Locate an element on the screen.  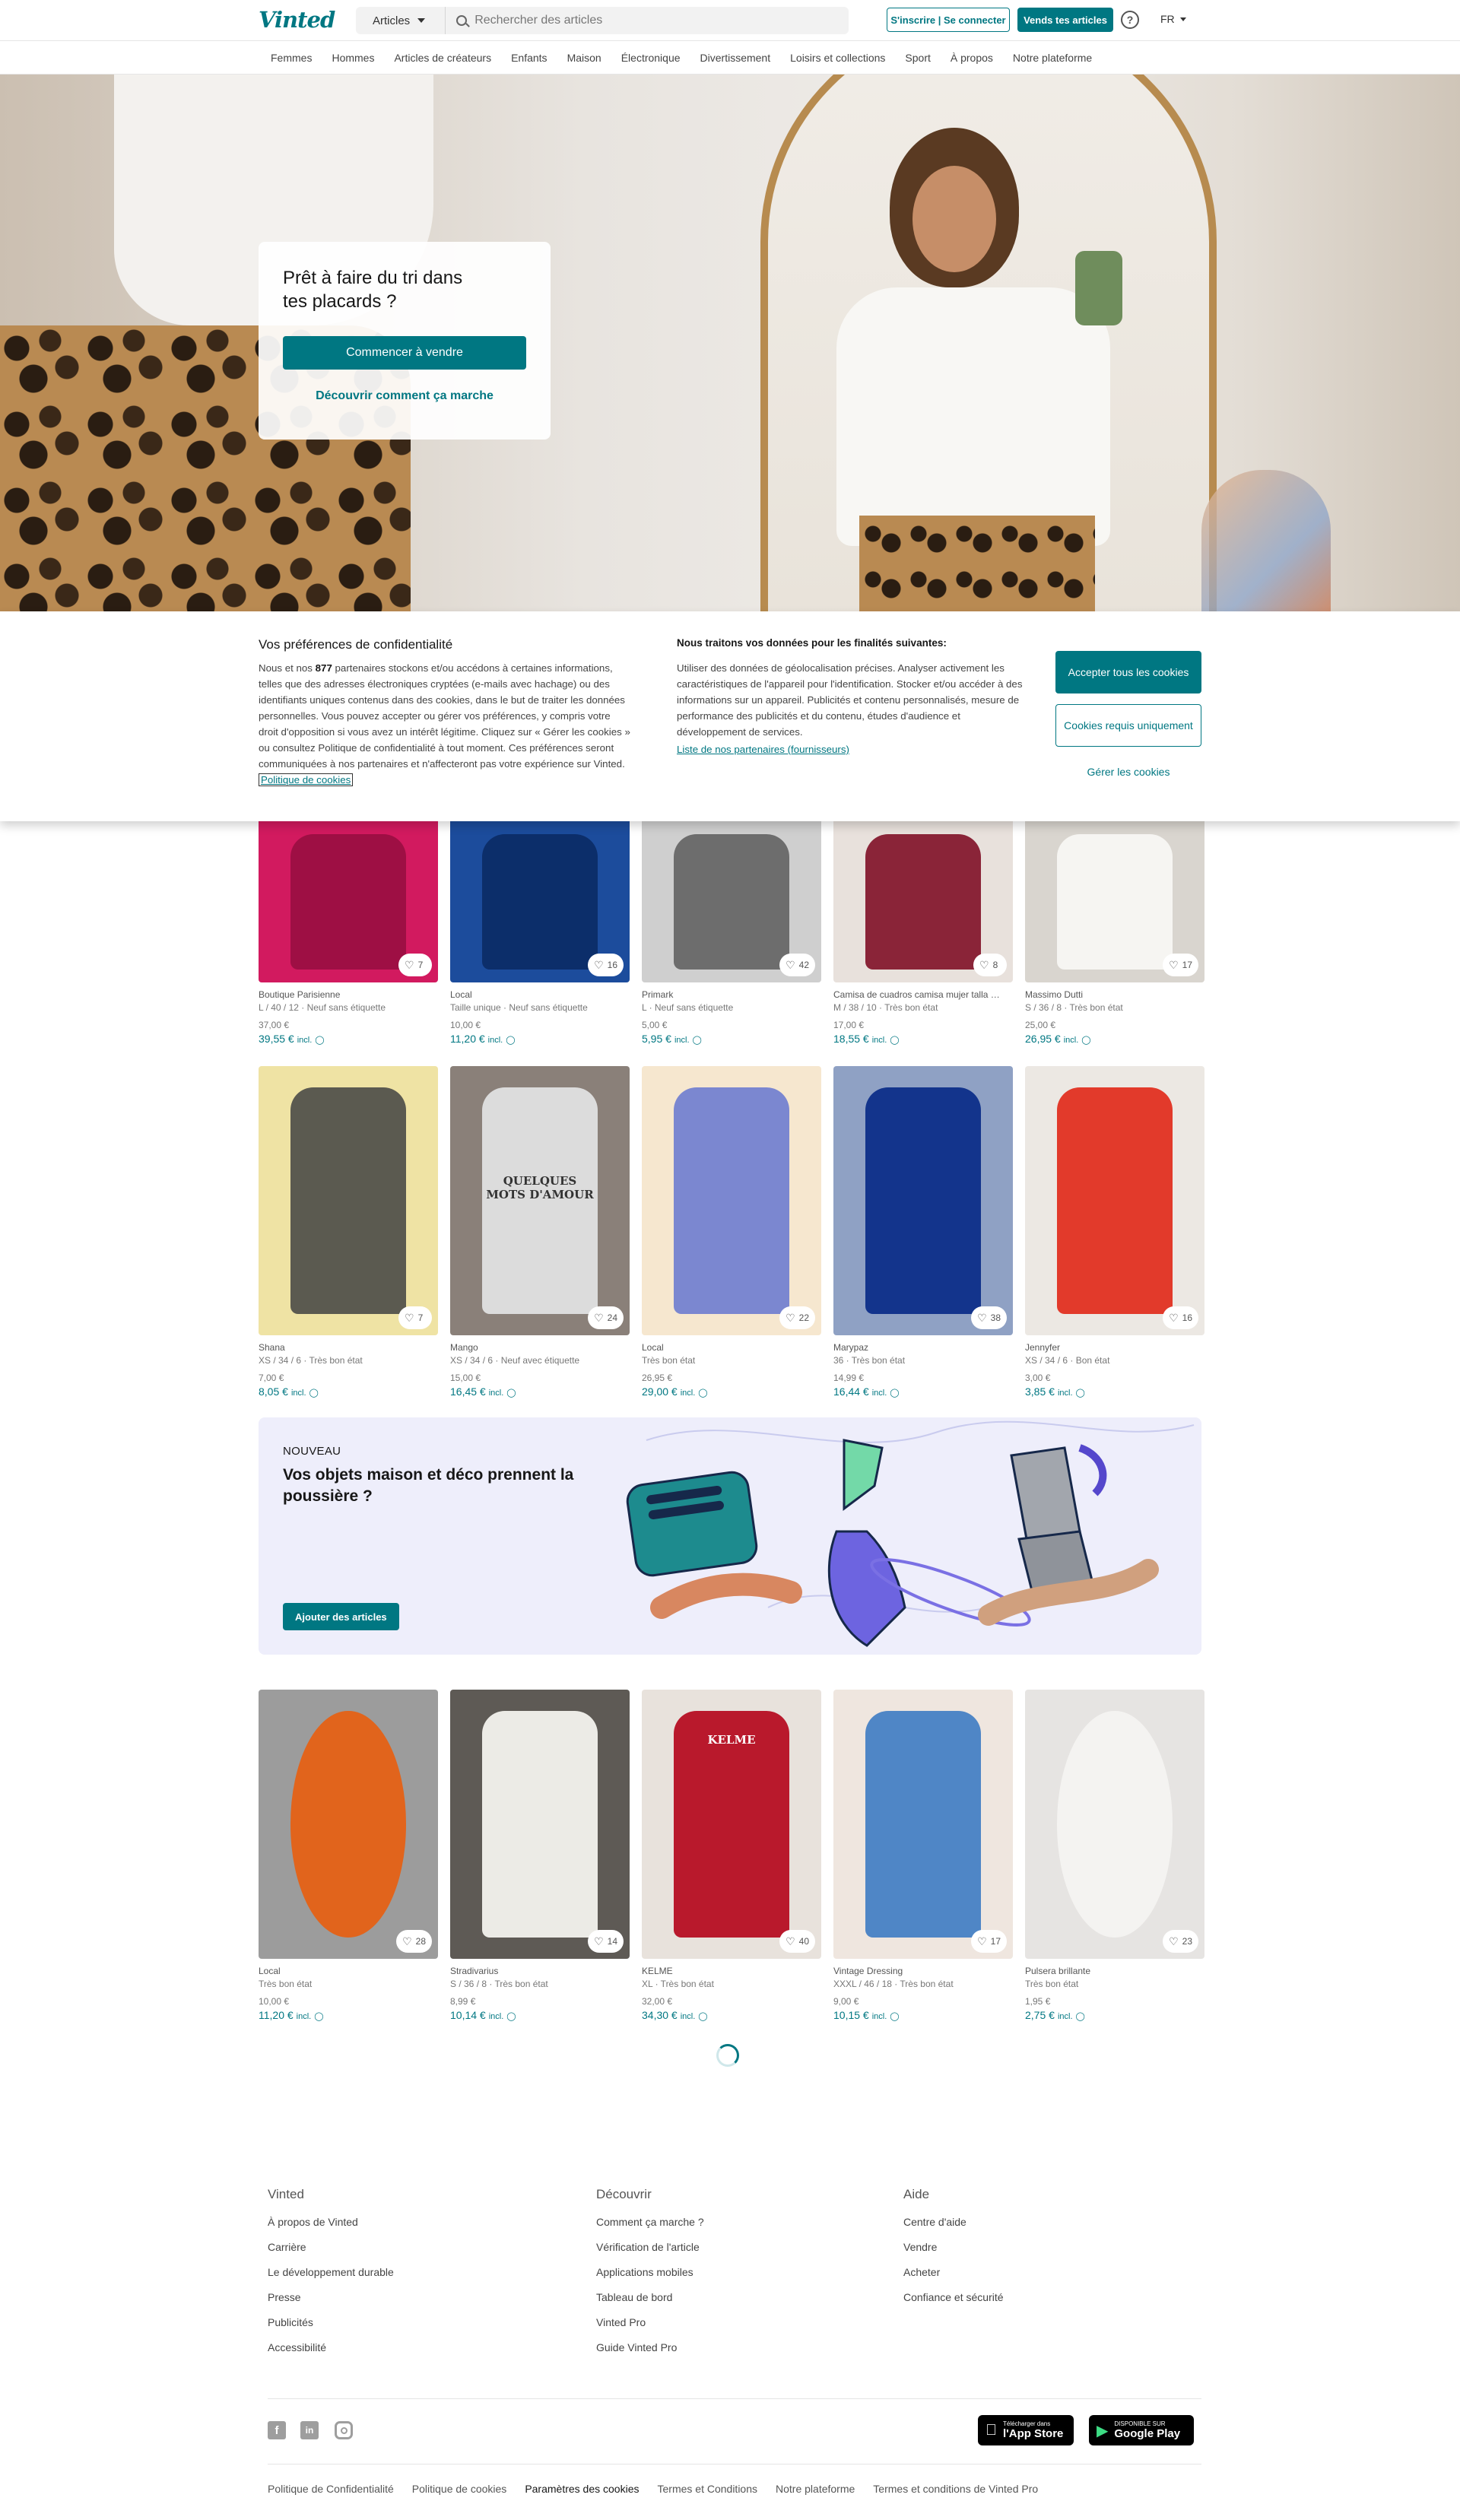
favourite-button: ♡ 24 is located at coordinates (606, 1317).